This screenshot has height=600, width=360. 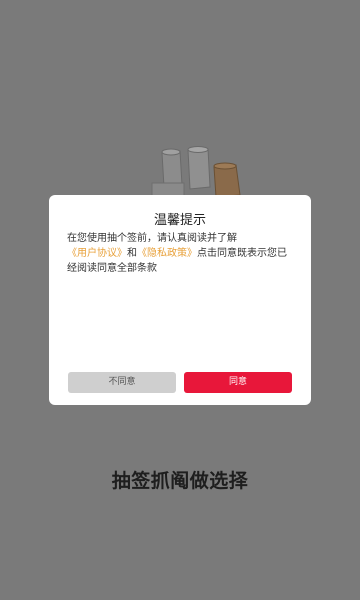 I want to click on agree-button: 同意, so click(x=238, y=382).